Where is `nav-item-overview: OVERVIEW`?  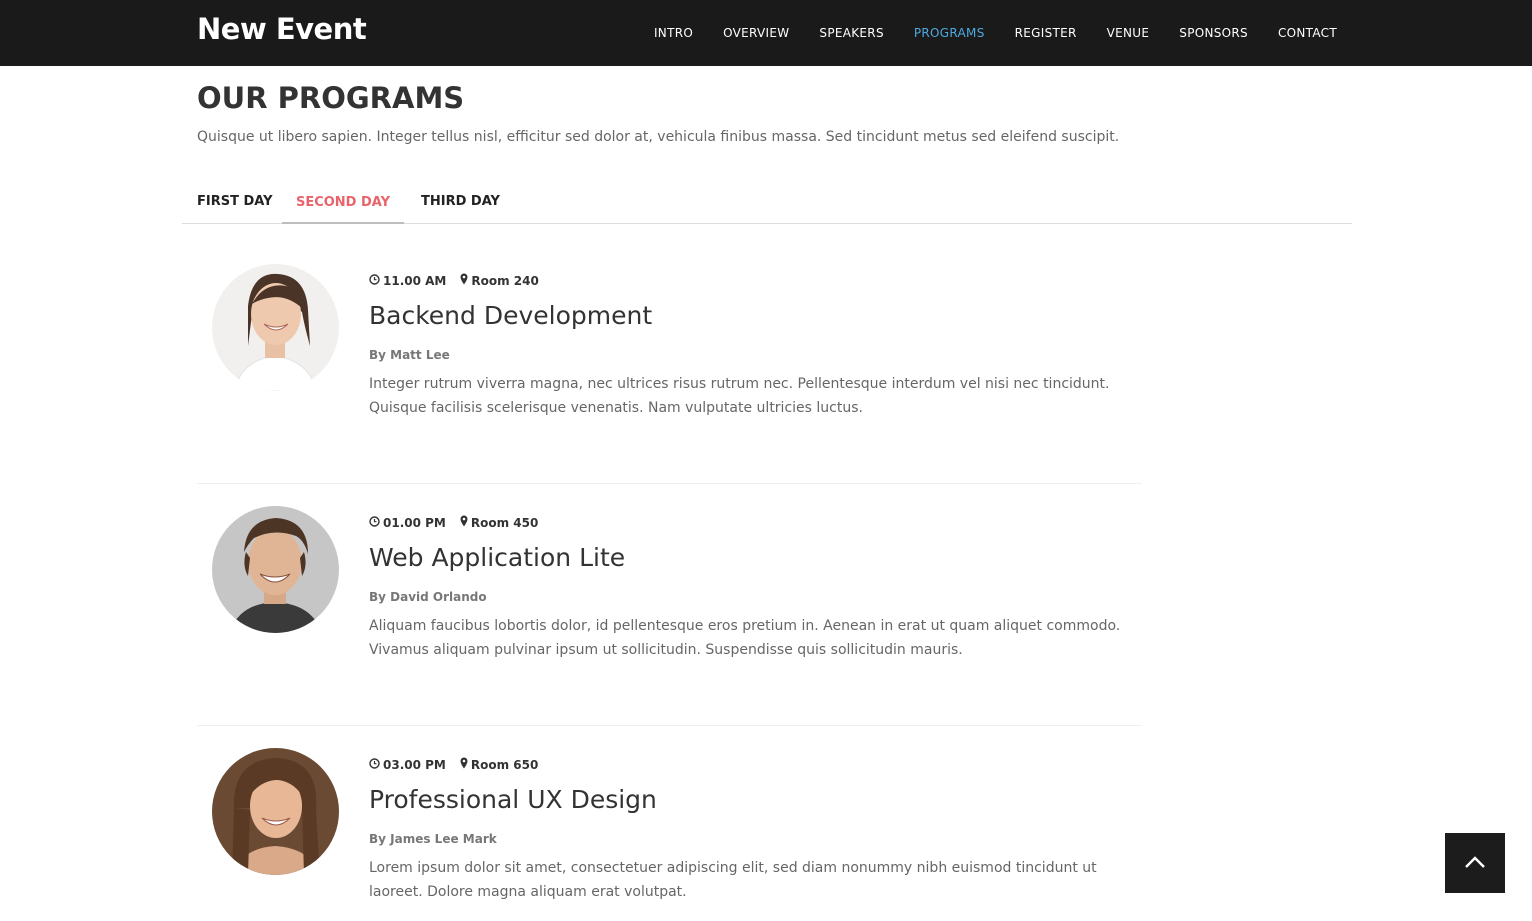 nav-item-overview: OVERVIEW is located at coordinates (756, 33).